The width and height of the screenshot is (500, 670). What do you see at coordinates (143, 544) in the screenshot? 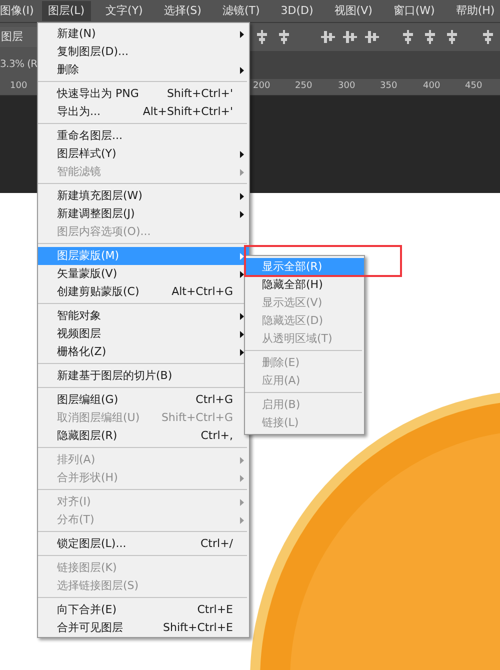
I see `menu-item: 锁定图层(L)... Ctrl+/` at bounding box center [143, 544].